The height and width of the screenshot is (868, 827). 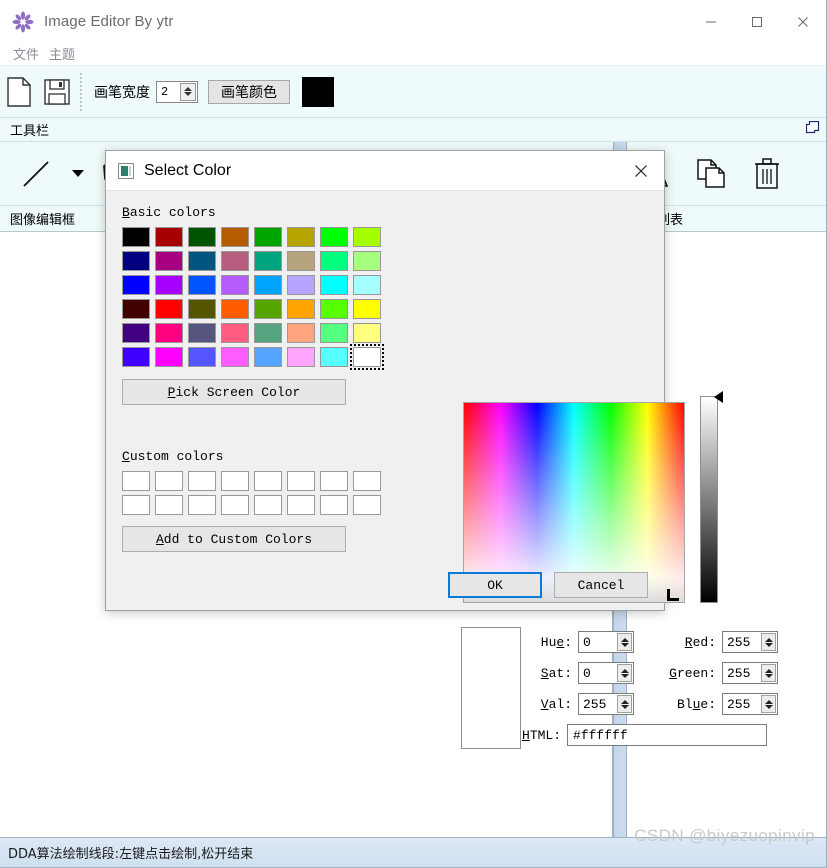 I want to click on float-restore-icon, so click(x=812, y=129).